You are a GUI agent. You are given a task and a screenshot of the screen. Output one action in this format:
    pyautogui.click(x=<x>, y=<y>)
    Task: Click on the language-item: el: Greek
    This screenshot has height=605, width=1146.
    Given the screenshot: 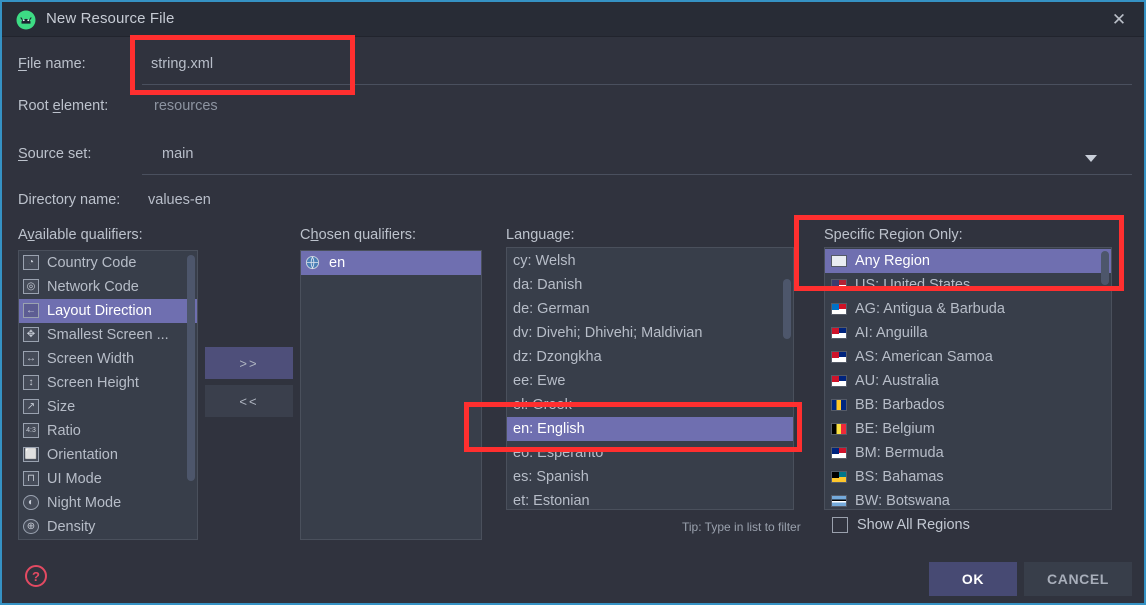 What is the action you would take?
    pyautogui.click(x=650, y=405)
    